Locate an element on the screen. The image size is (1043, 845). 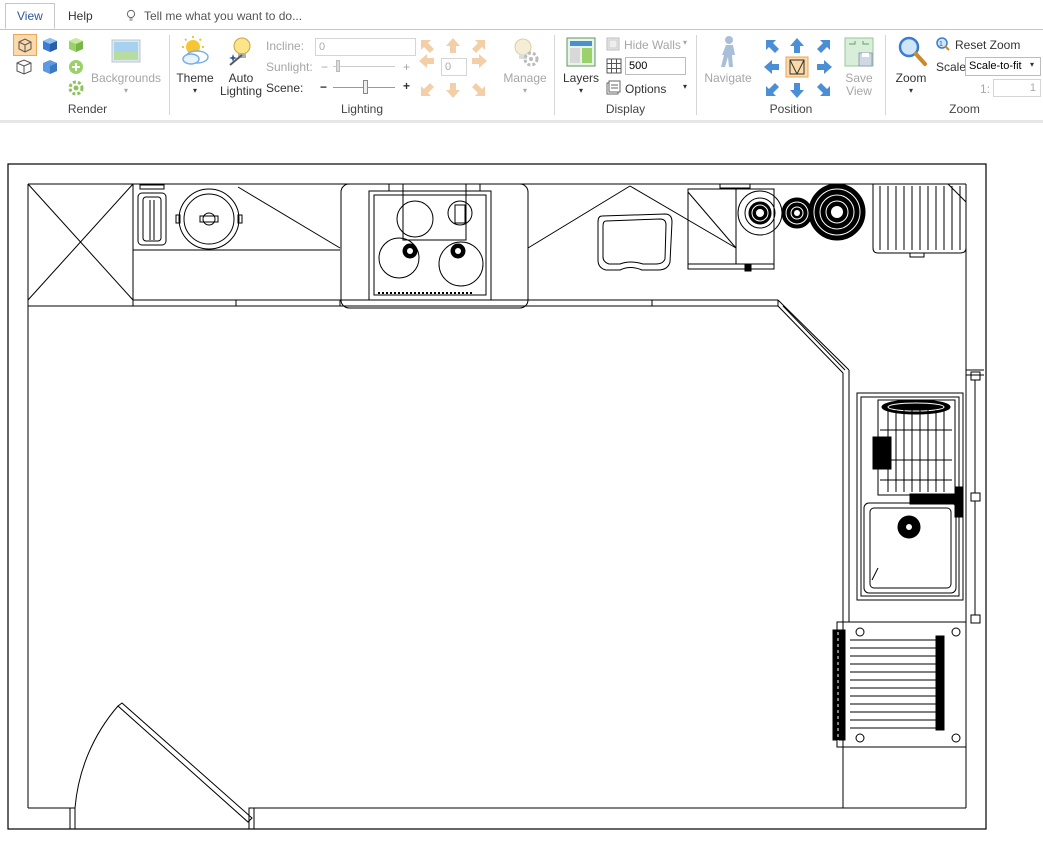
sunlight-plus: + is located at coordinates (406, 67).